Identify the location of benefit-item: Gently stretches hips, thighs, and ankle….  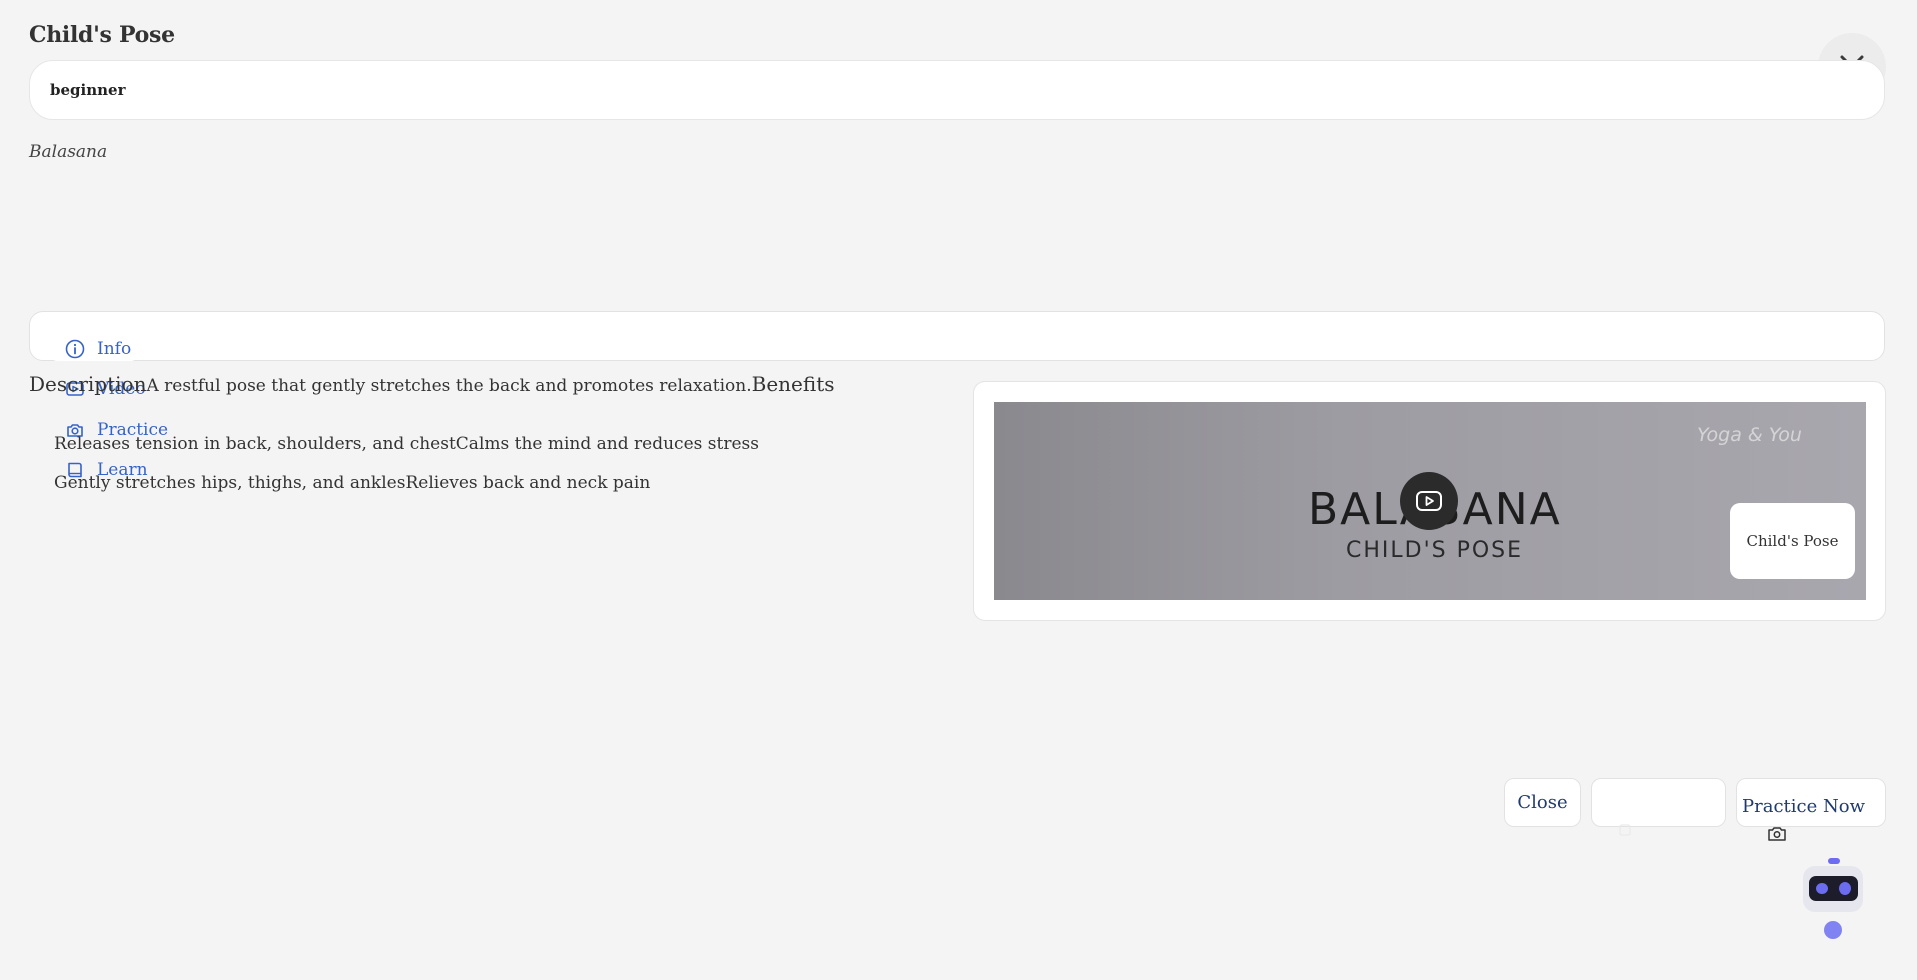
(230, 483).